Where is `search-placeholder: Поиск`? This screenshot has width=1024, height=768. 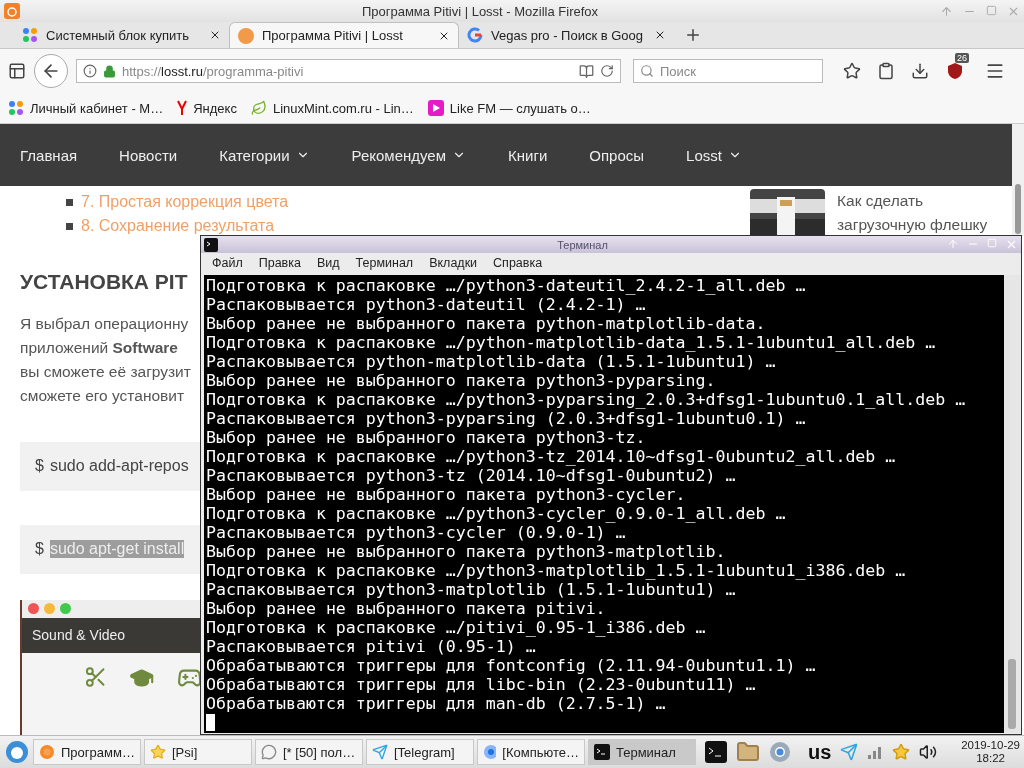 search-placeholder: Поиск is located at coordinates (678, 71).